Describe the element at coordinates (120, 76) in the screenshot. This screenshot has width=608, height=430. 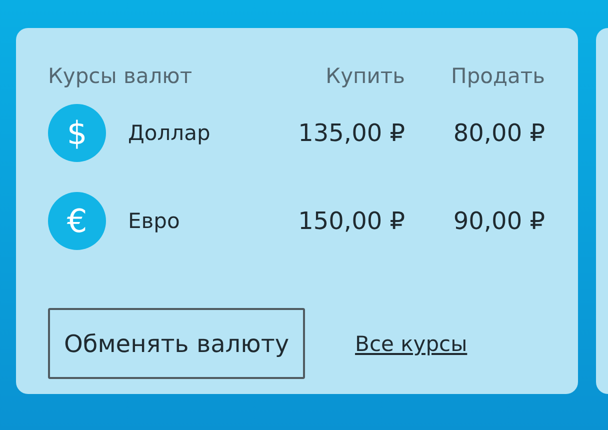
I see `card-title: Курсы валют` at that location.